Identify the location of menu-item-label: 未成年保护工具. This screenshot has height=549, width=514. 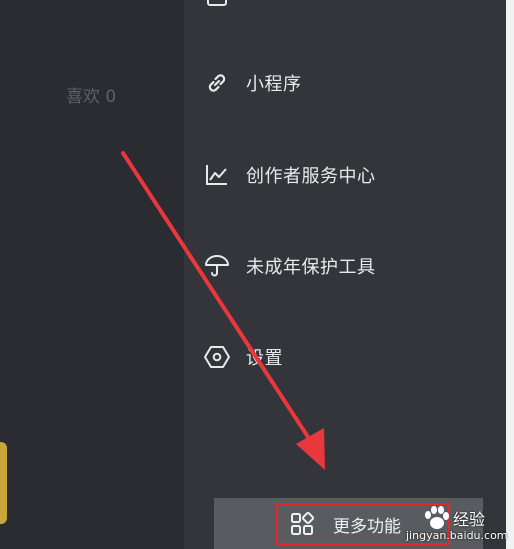
(311, 267).